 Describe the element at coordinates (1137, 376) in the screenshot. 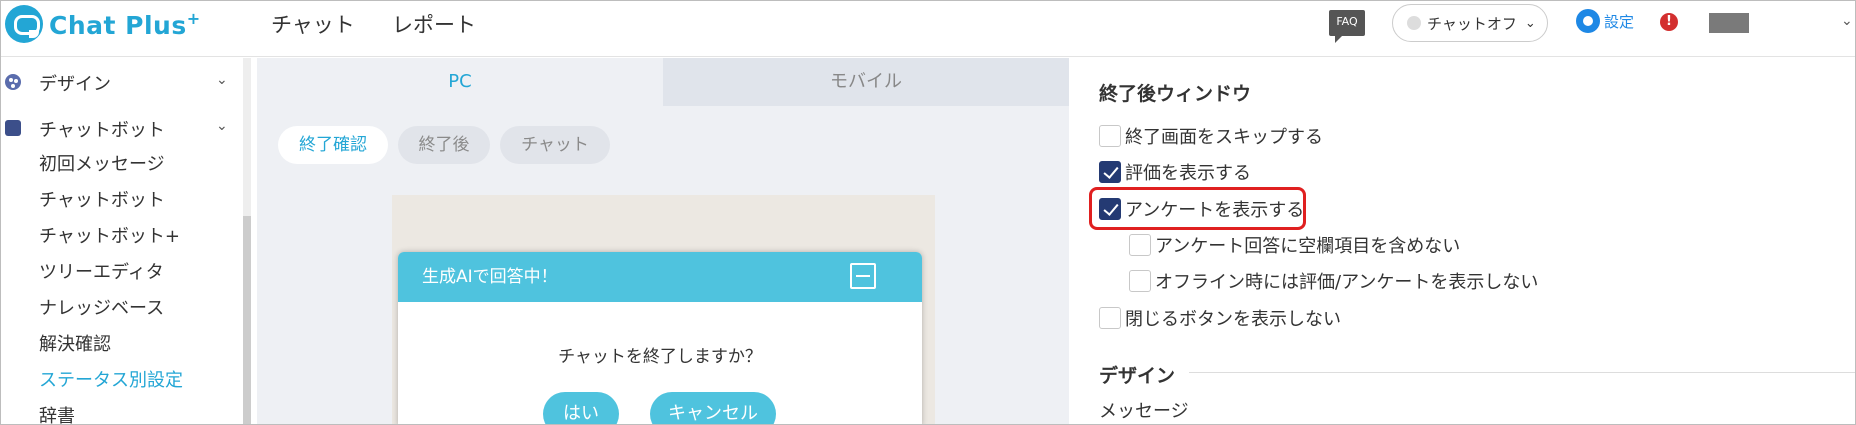

I see `section-title-design: デザイン` at that location.